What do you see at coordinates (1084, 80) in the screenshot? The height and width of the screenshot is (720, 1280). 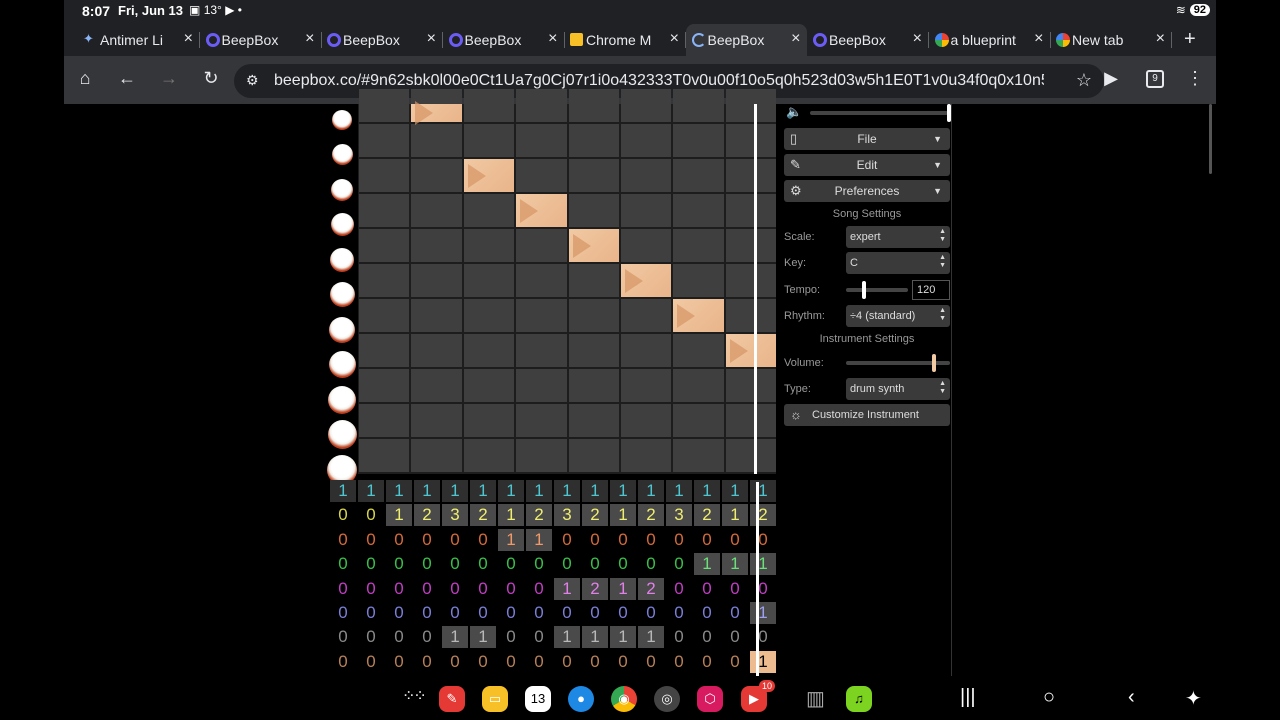 I see `bookmark-star-icon: ☆` at bounding box center [1084, 80].